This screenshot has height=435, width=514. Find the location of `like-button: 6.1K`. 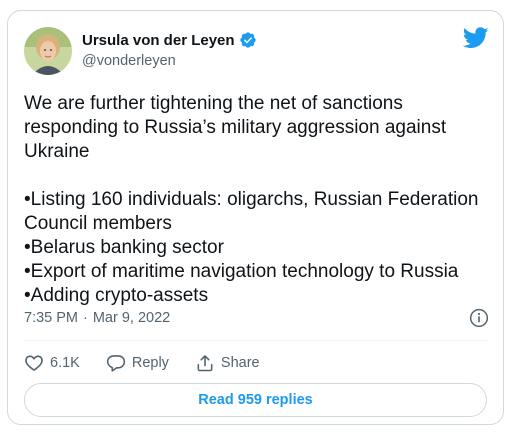

like-button: 6.1K is located at coordinates (52, 363).